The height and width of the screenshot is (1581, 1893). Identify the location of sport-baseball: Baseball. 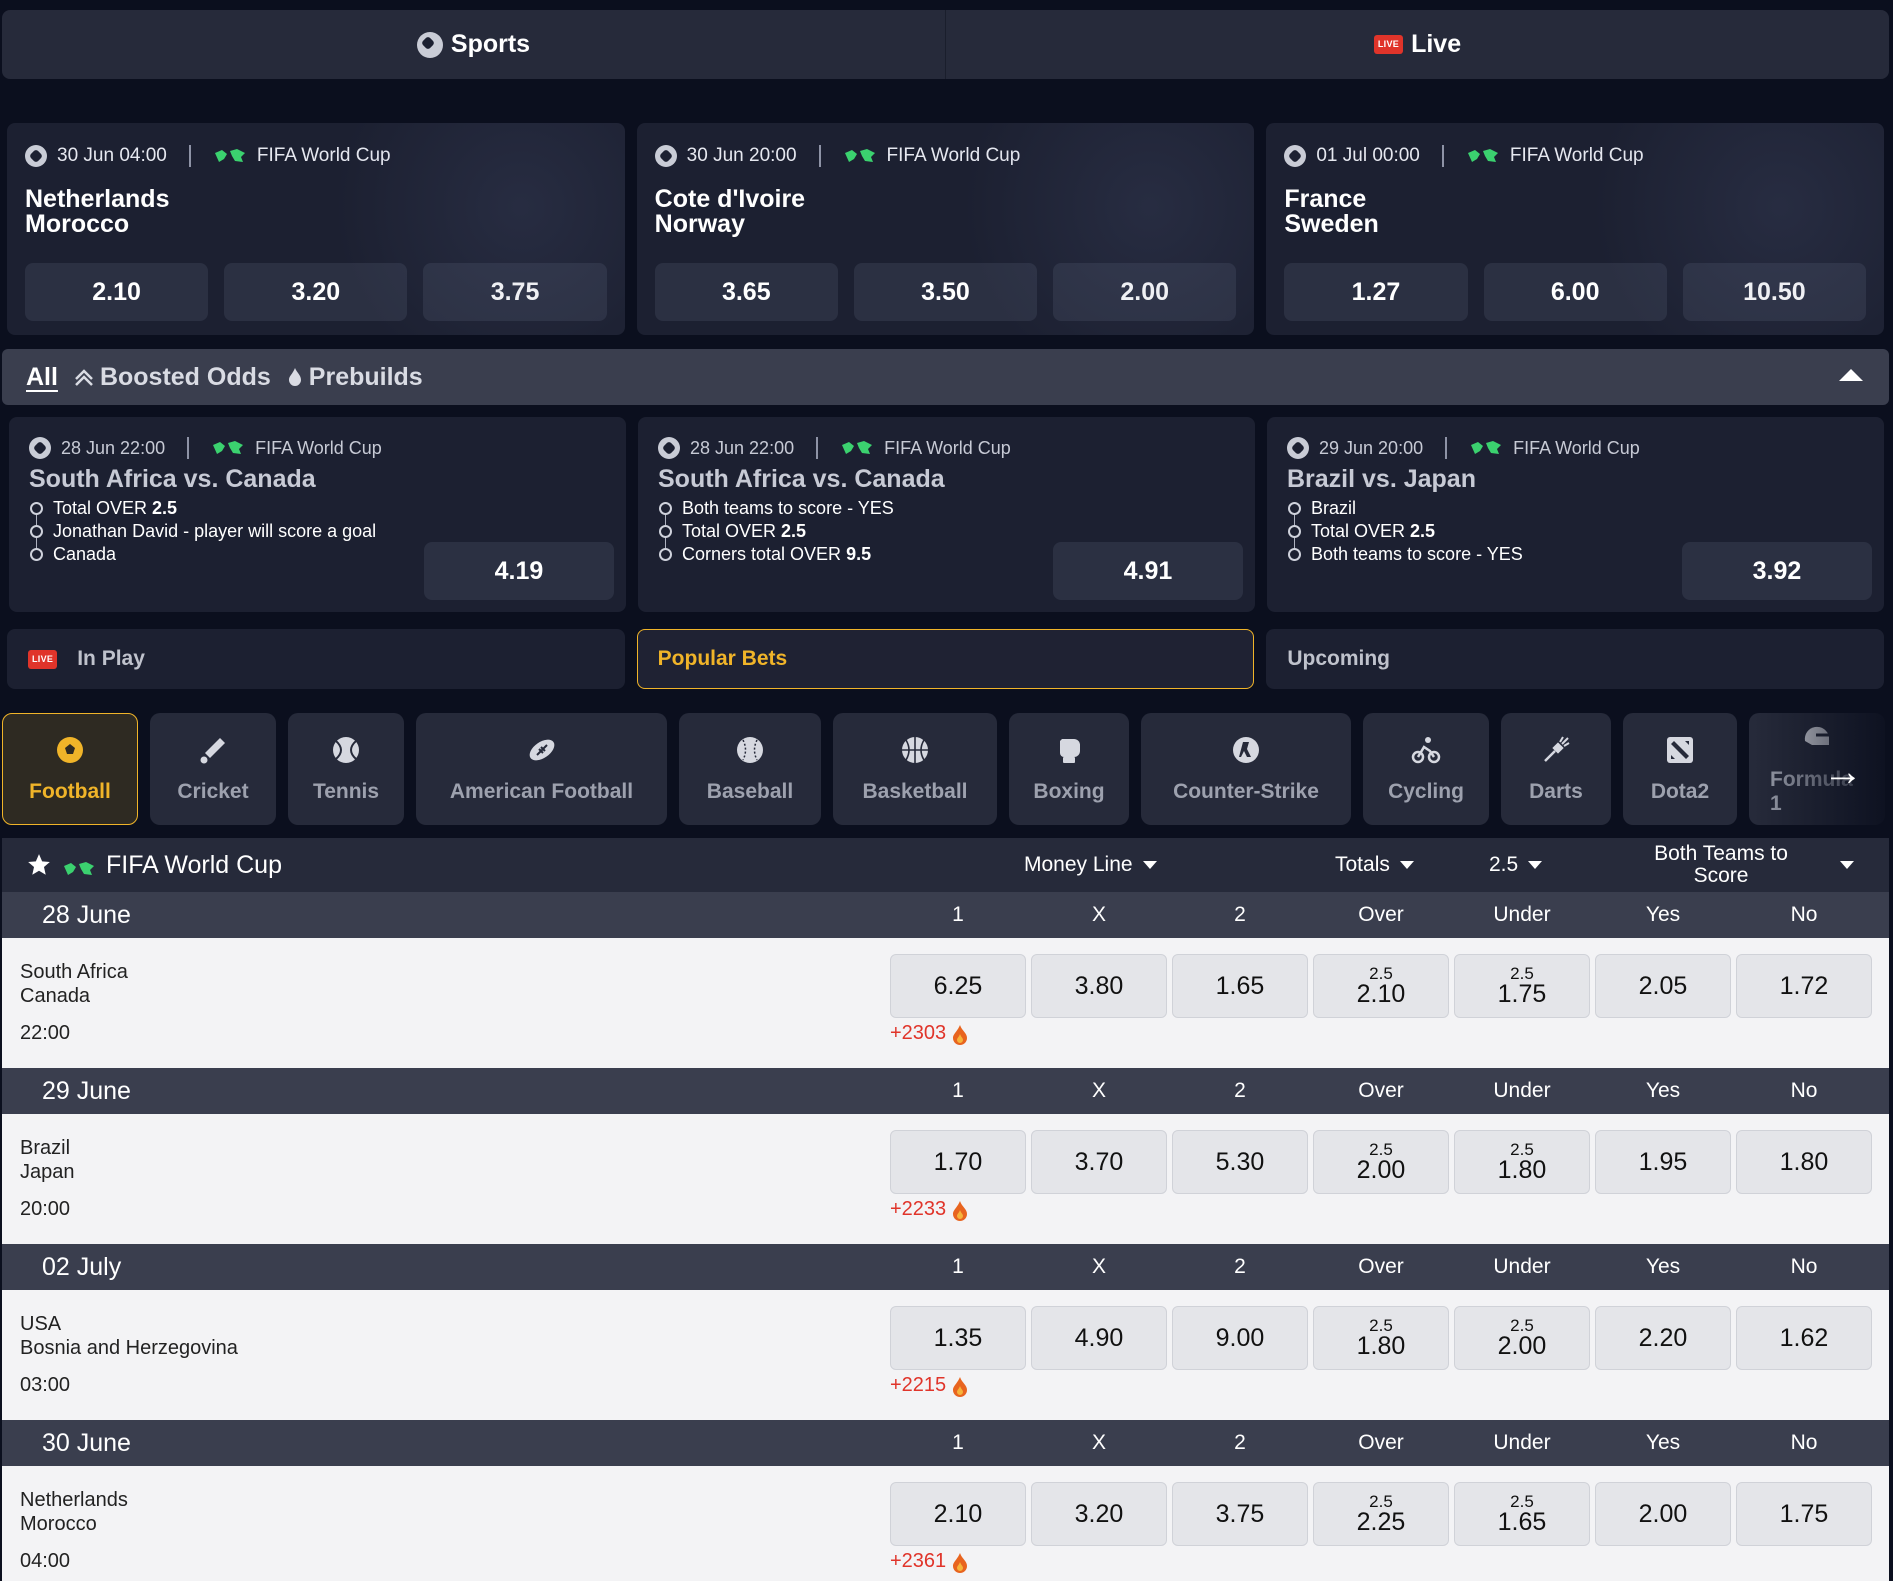
(750, 769).